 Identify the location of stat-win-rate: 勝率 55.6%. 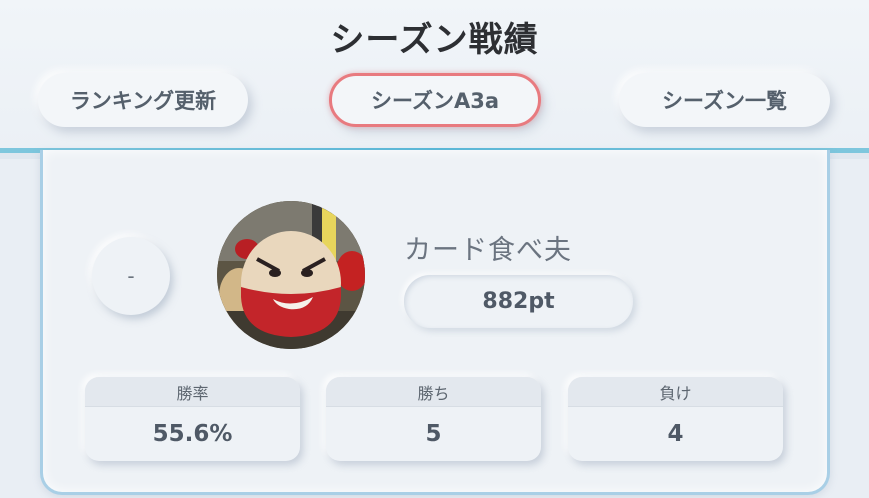
(192, 419).